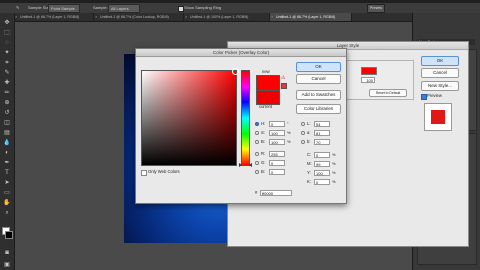 The width and height of the screenshot is (480, 270). I want to click on eraser-tool-icon: ◫, so click(7, 123).